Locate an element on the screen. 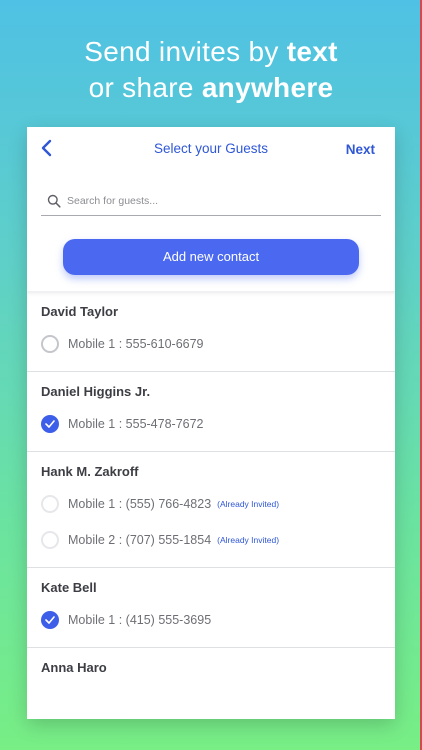 The height and width of the screenshot is (750, 422). contact-item: Kate Bell Mobile 1 : (415) 555-3695 is located at coordinates (211, 608).